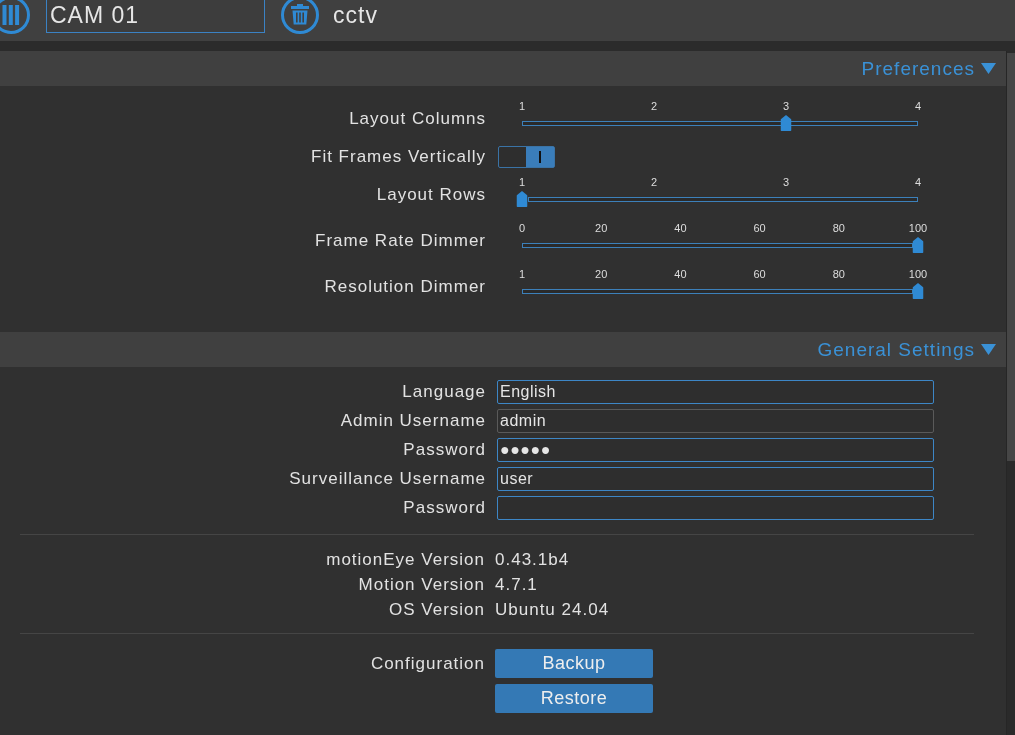 The height and width of the screenshot is (735, 1015). I want to click on field-label: Language, so click(443, 392).